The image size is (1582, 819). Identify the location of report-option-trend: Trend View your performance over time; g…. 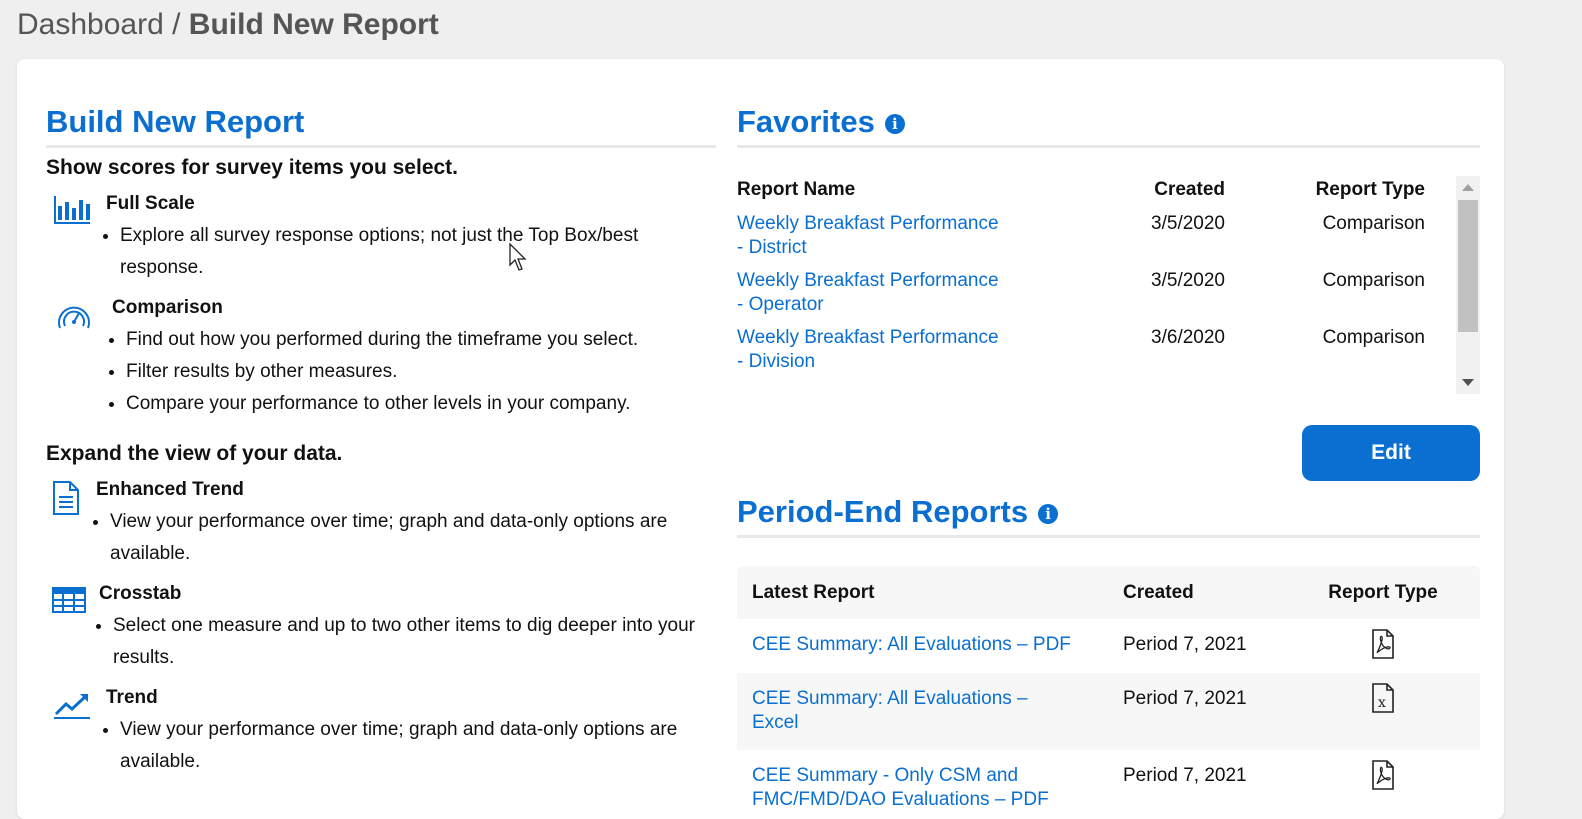
(381, 732).